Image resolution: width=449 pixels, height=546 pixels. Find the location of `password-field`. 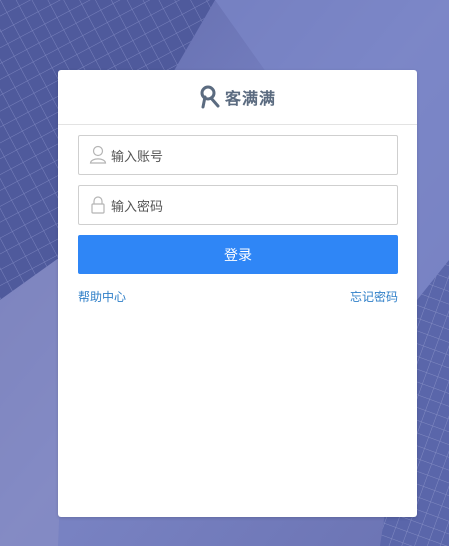

password-field is located at coordinates (238, 205).